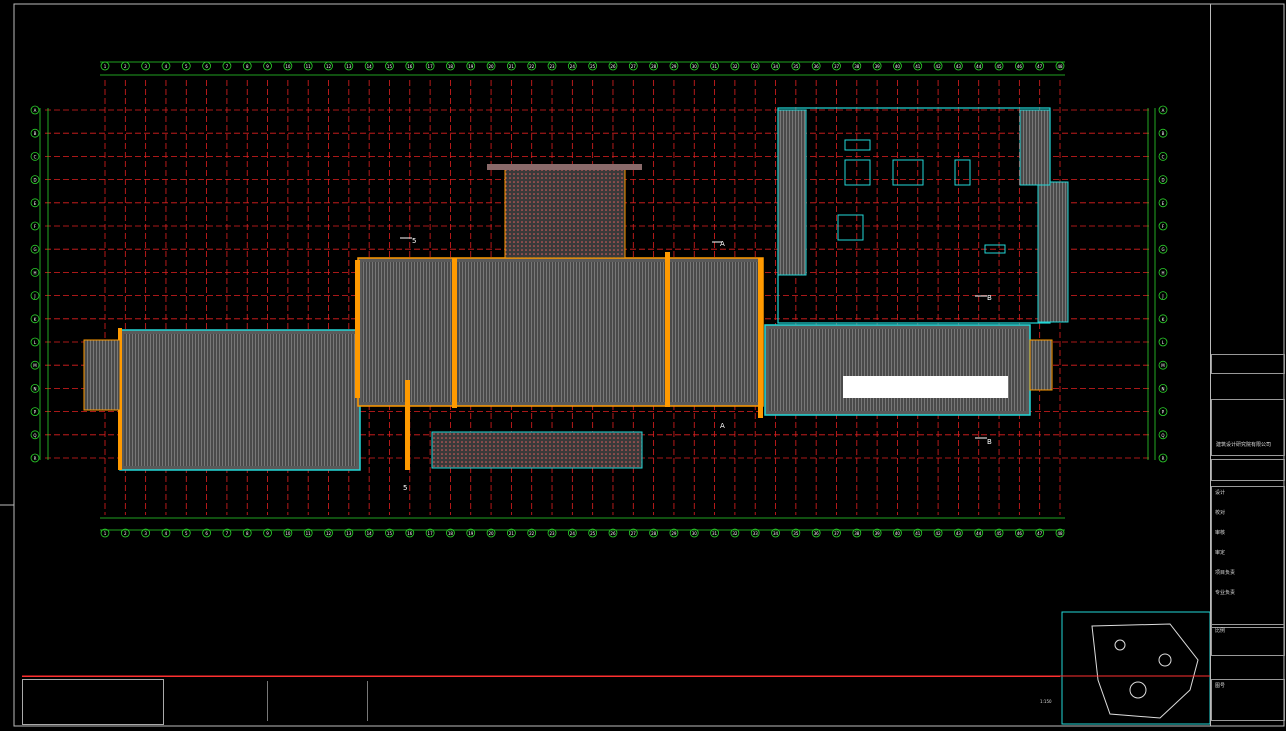  Describe the element at coordinates (959, 66) in the screenshot. I see `axis-label: 43` at that location.